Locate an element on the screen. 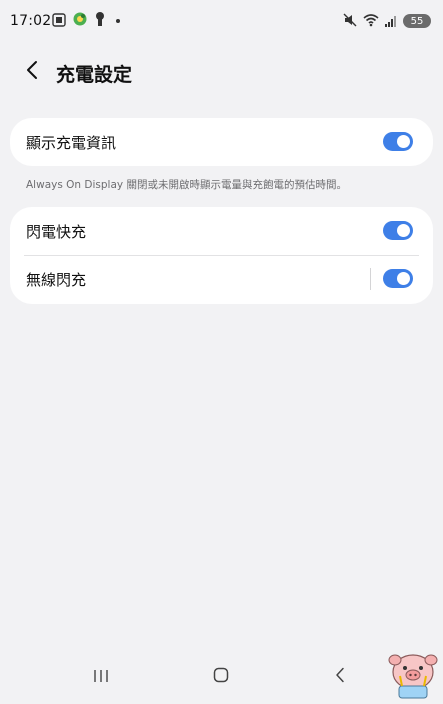 This screenshot has height=704, width=443. key-icon is located at coordinates (100, 21).